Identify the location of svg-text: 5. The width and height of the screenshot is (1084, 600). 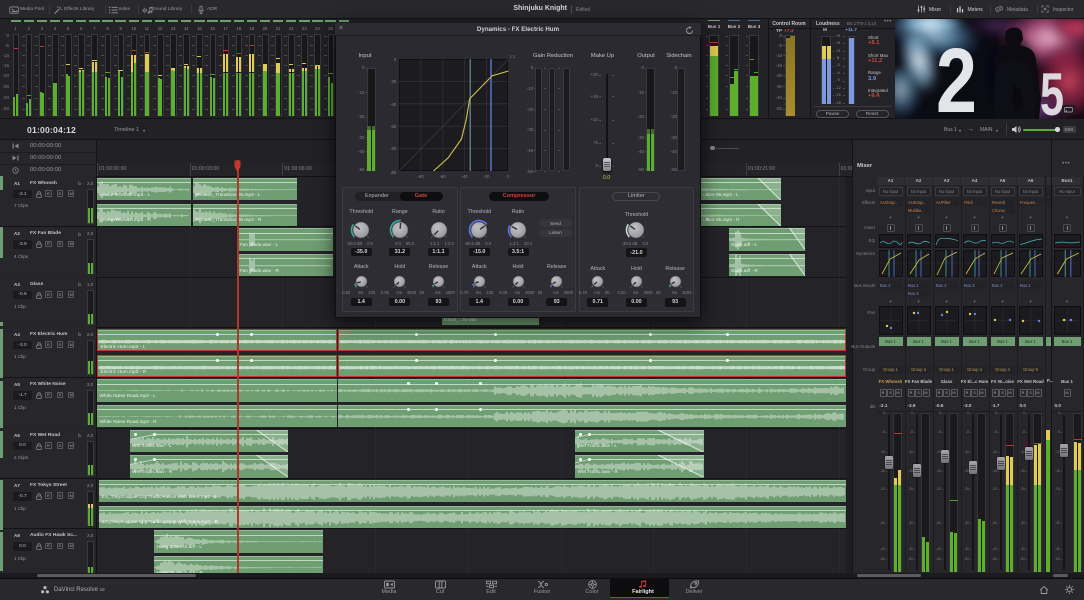
(1052, 90).